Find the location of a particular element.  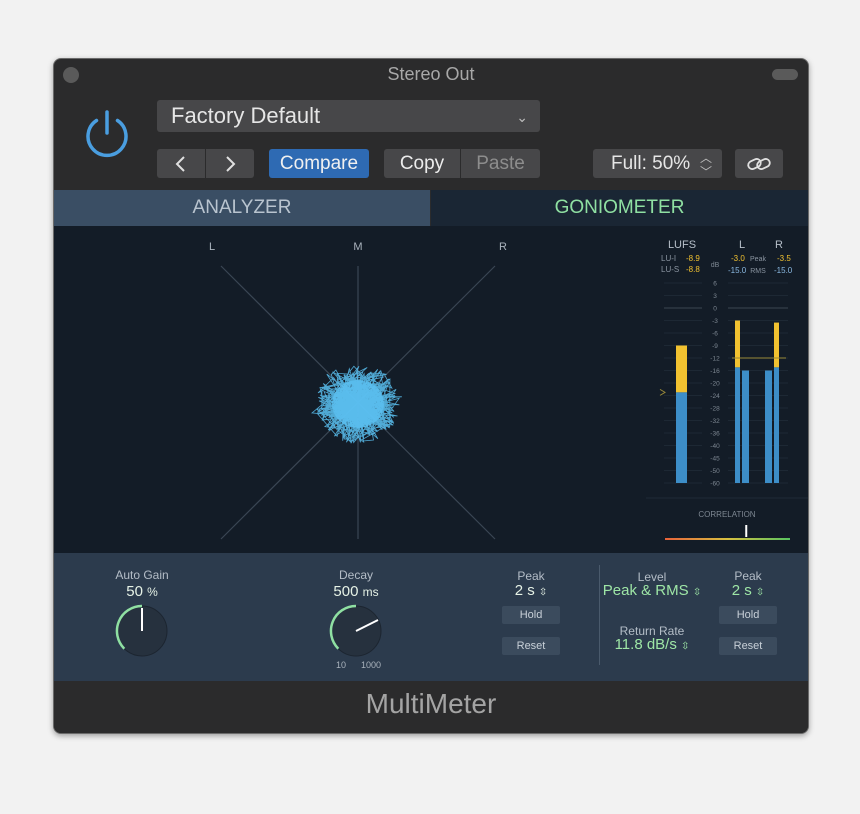

decay-knob is located at coordinates (356, 631).